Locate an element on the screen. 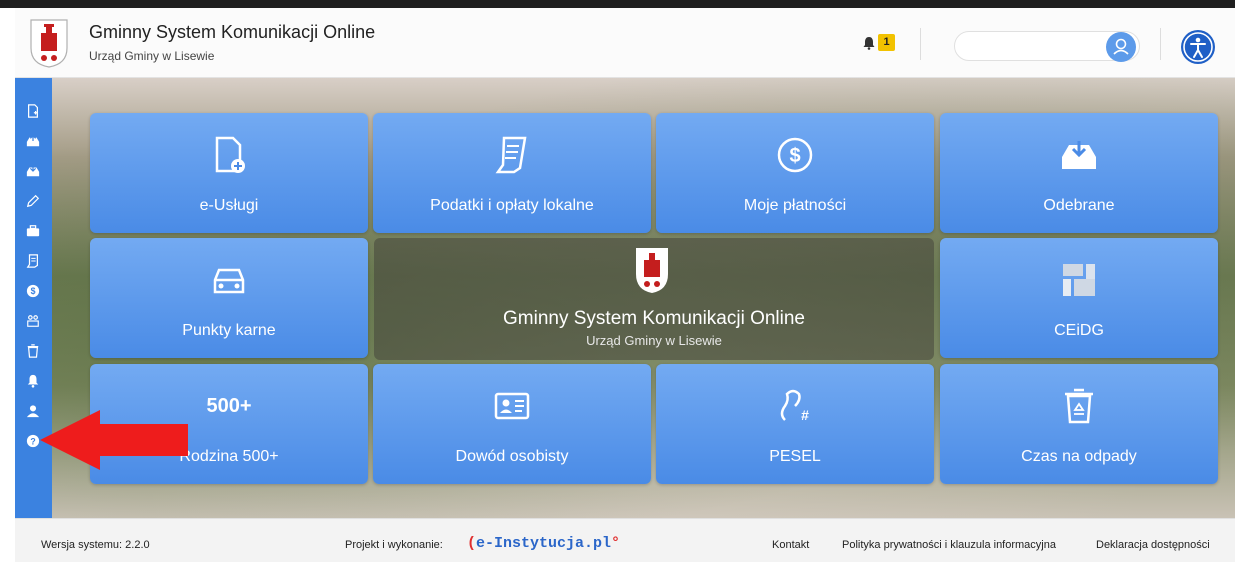 This screenshot has width=1235, height=562. user-avatar-button is located at coordinates (1121, 47).